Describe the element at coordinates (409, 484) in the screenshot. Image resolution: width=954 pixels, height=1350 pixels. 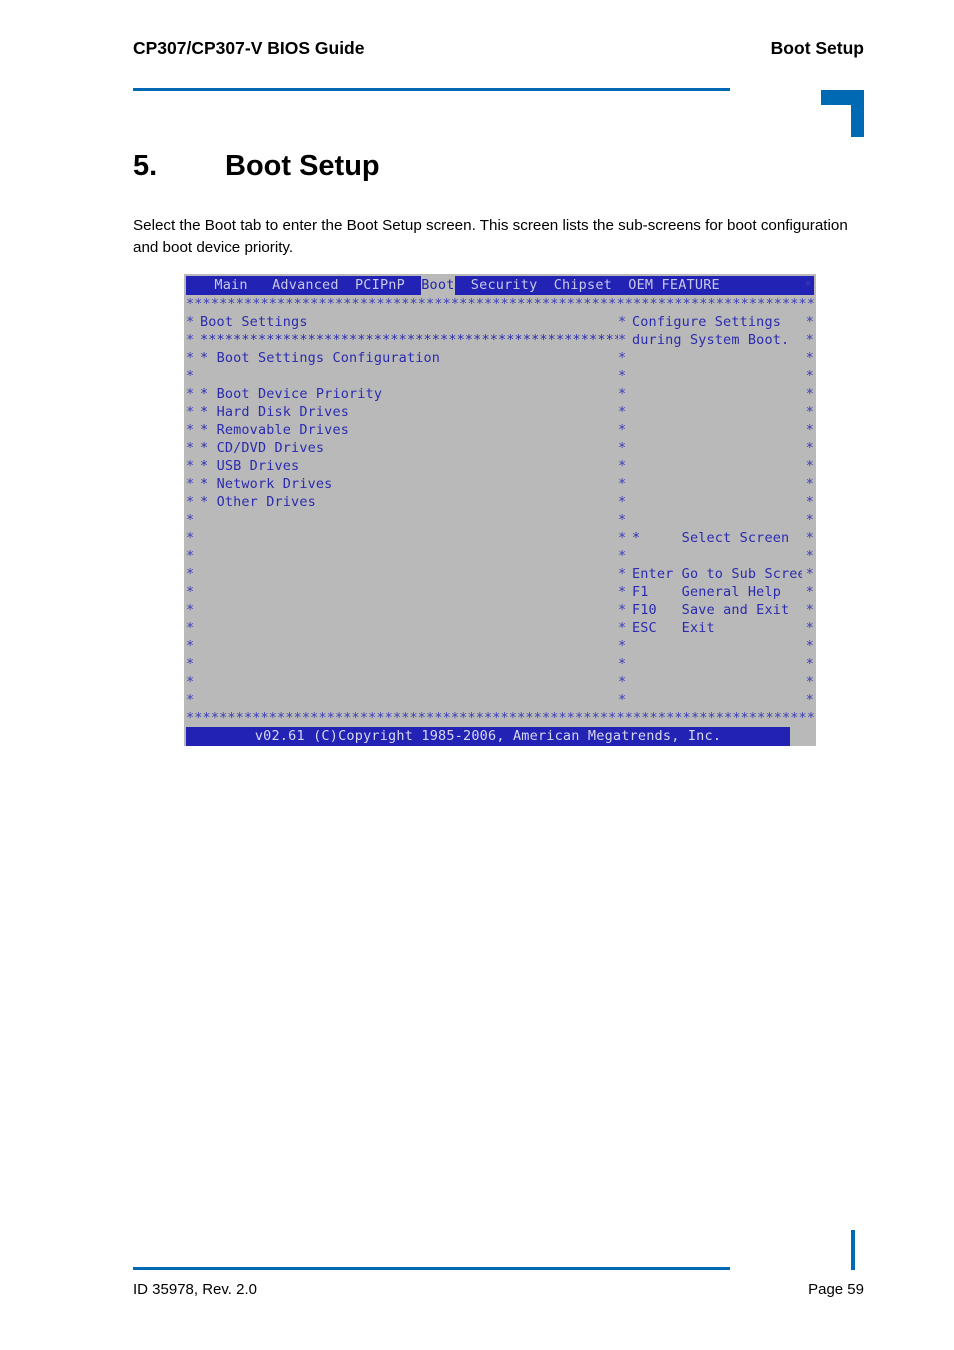
I see `bios-menu-item: * Network Drives` at that location.